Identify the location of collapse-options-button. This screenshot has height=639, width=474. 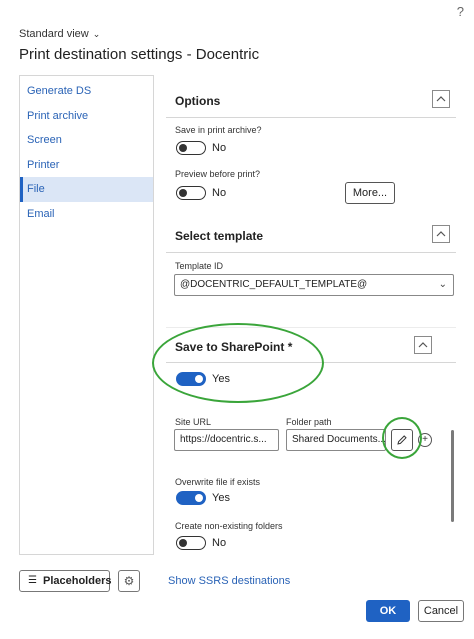
(441, 99).